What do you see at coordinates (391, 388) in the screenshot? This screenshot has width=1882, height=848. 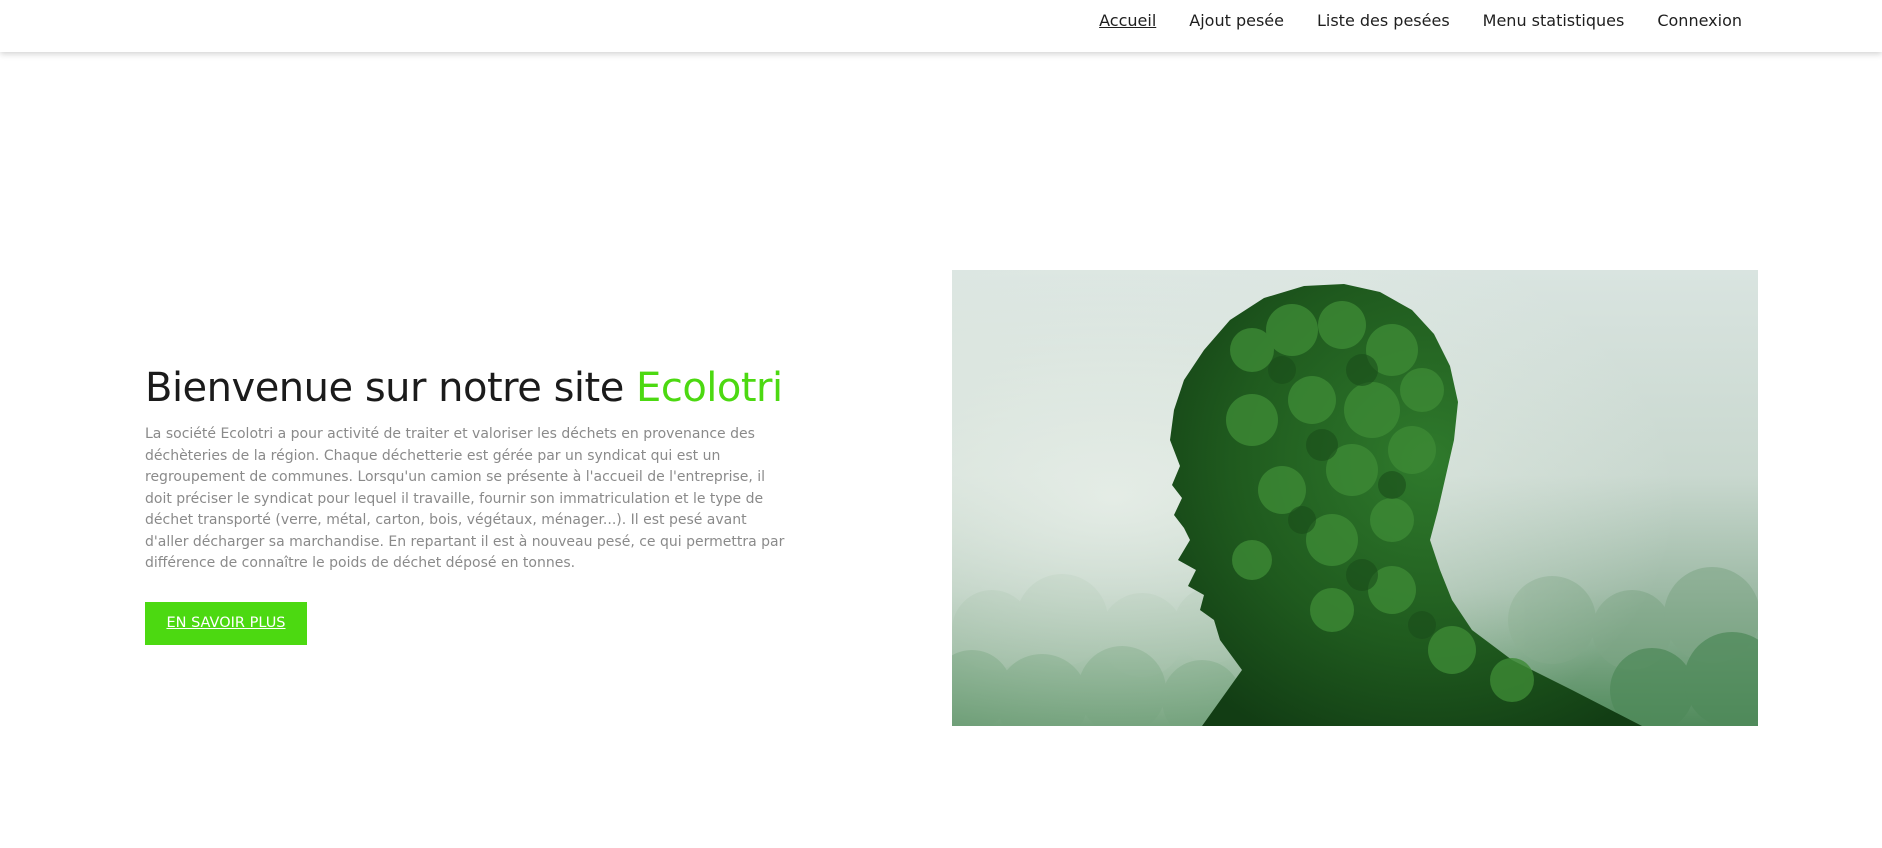 I see `hero-title-prefix: Bienvenue sur notre site` at bounding box center [391, 388].